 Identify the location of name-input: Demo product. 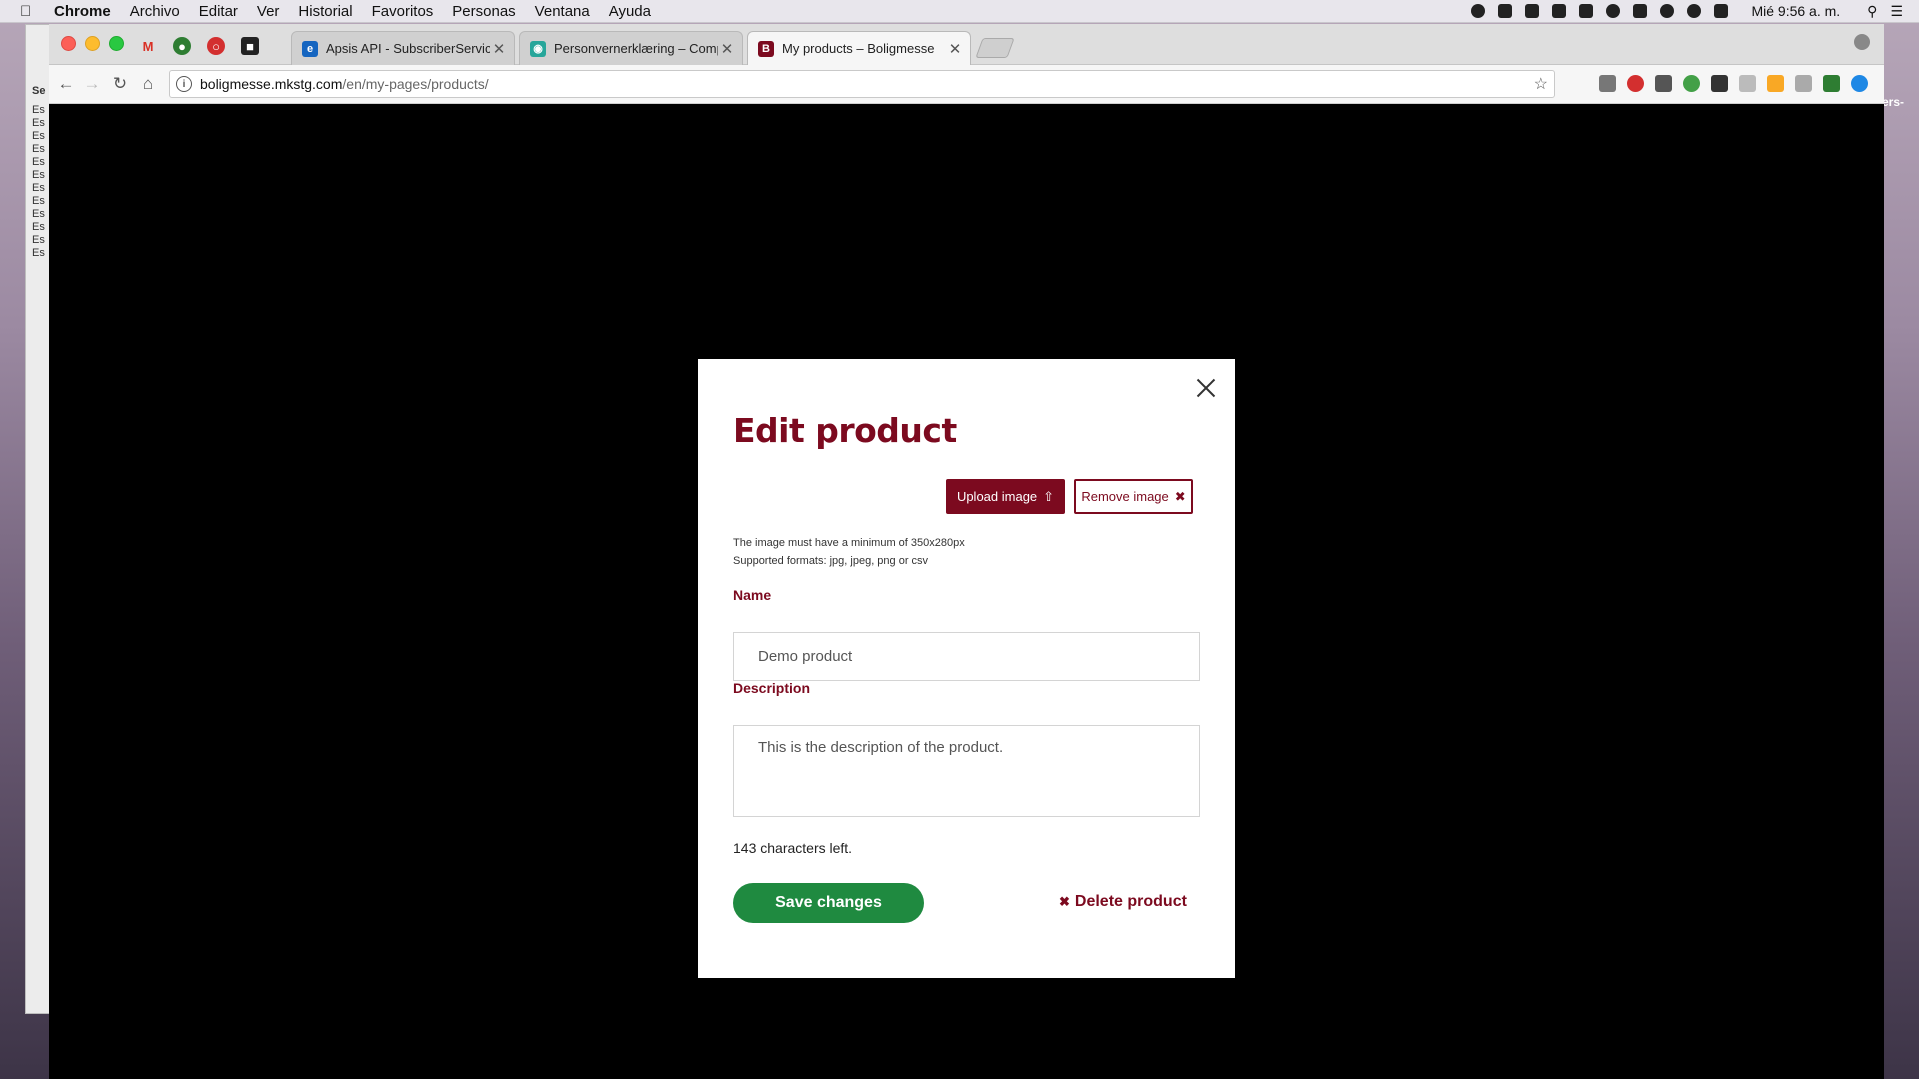
(966, 656).